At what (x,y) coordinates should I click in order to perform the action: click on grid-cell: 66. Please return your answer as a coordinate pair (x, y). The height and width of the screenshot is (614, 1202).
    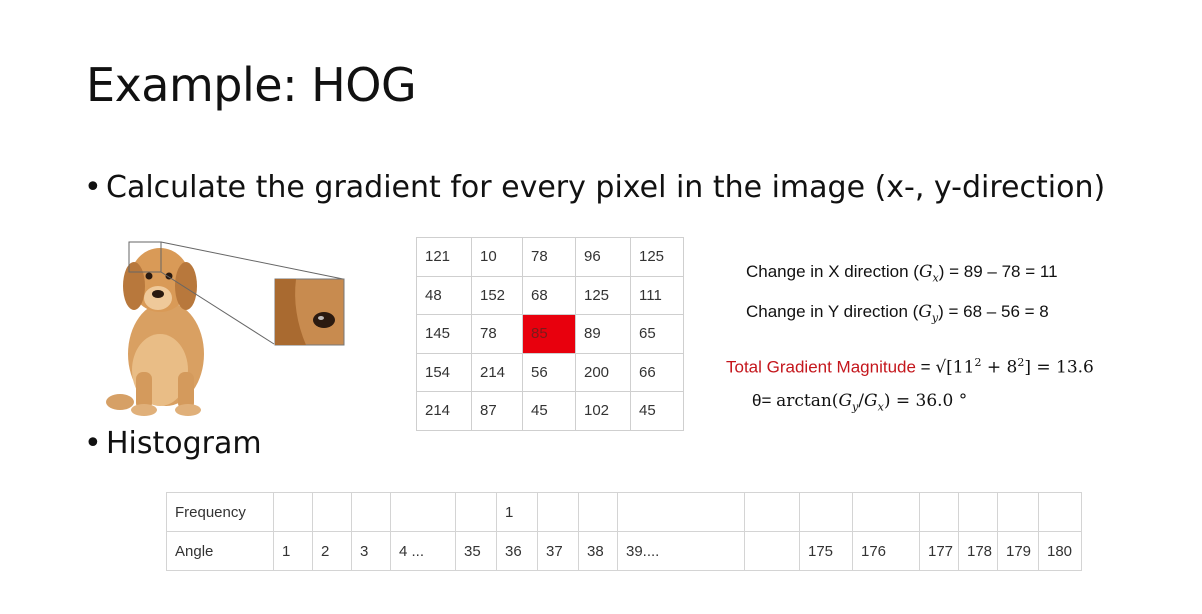
    Looking at the image, I should click on (657, 372).